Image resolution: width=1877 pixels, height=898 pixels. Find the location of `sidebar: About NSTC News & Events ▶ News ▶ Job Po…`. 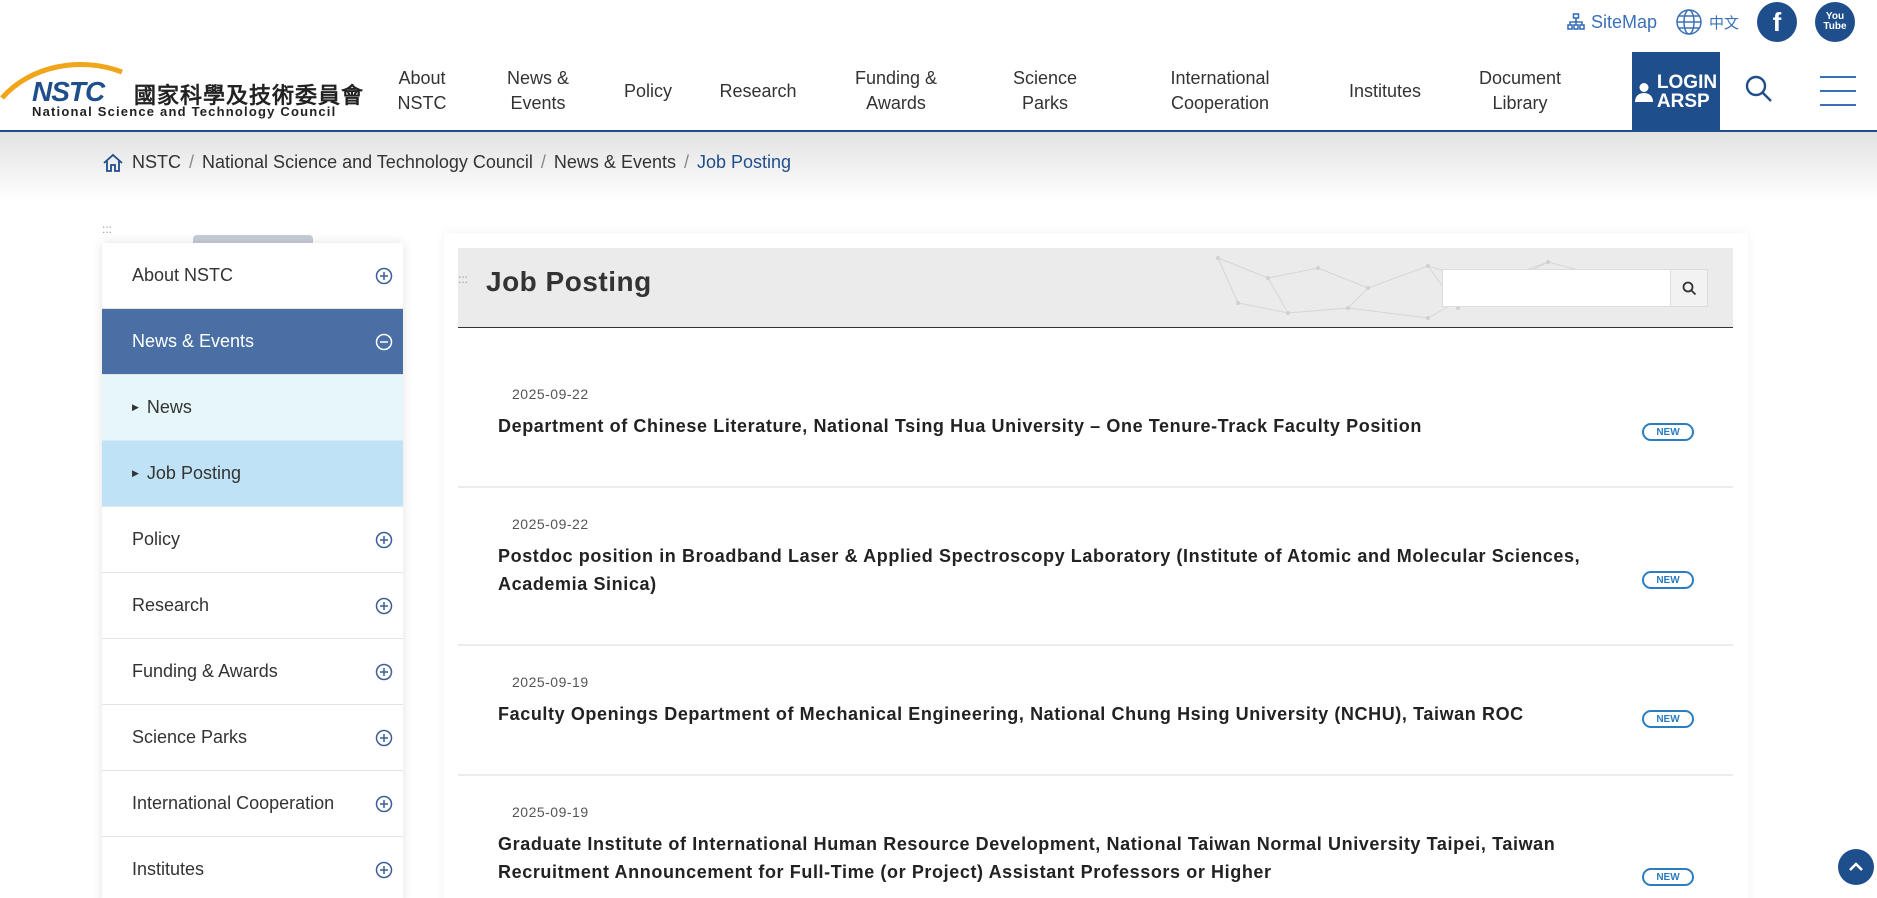

sidebar: About NSTC News & Events ▶ News ▶ Job Po… is located at coordinates (252, 570).